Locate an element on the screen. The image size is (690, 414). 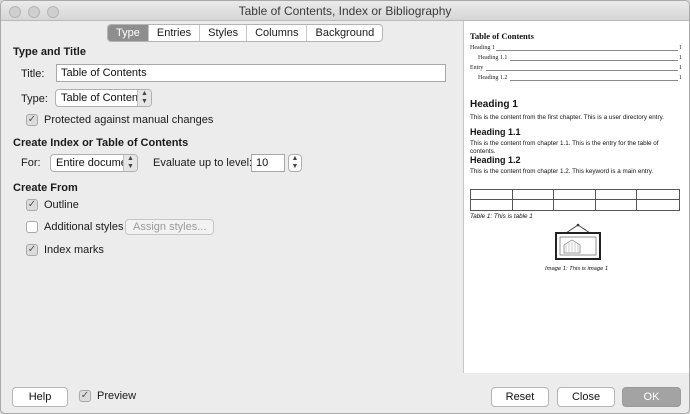
evaluate-level-stepper: ▲ ▼ is located at coordinates (295, 163).